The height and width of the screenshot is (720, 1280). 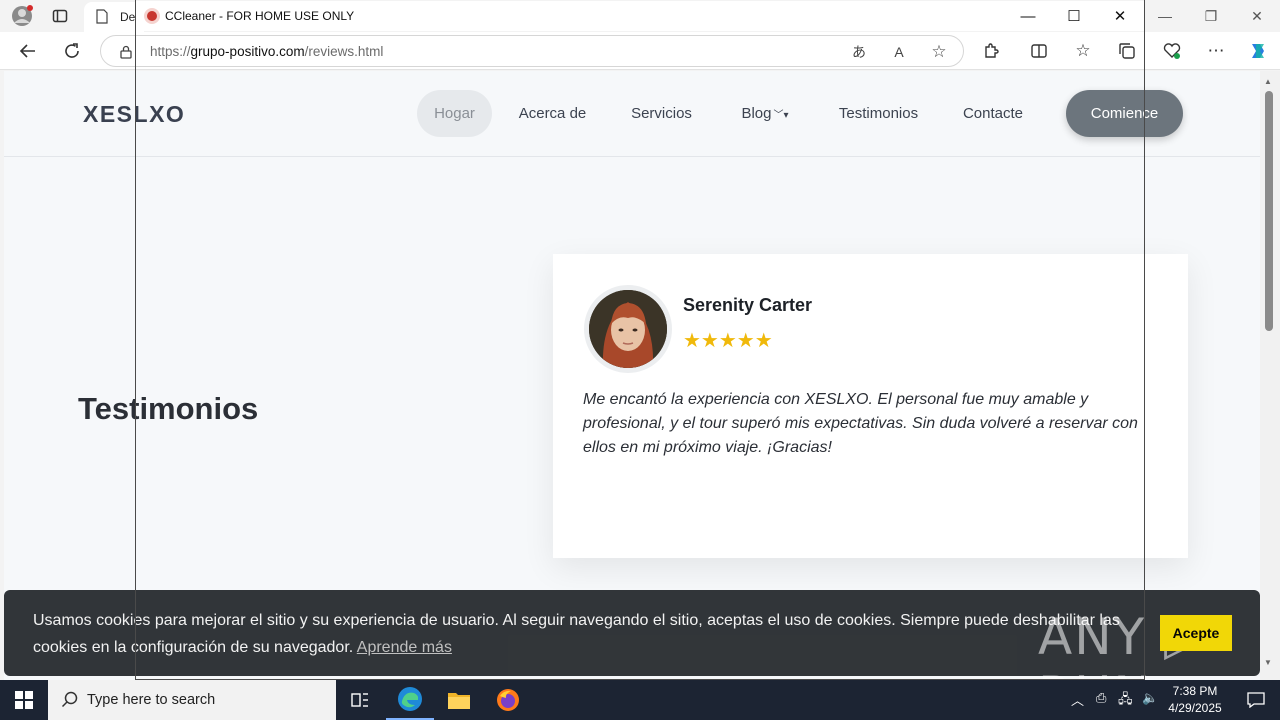 What do you see at coordinates (1268, 662) in the screenshot?
I see `scroll-down-icon: ▼` at bounding box center [1268, 662].